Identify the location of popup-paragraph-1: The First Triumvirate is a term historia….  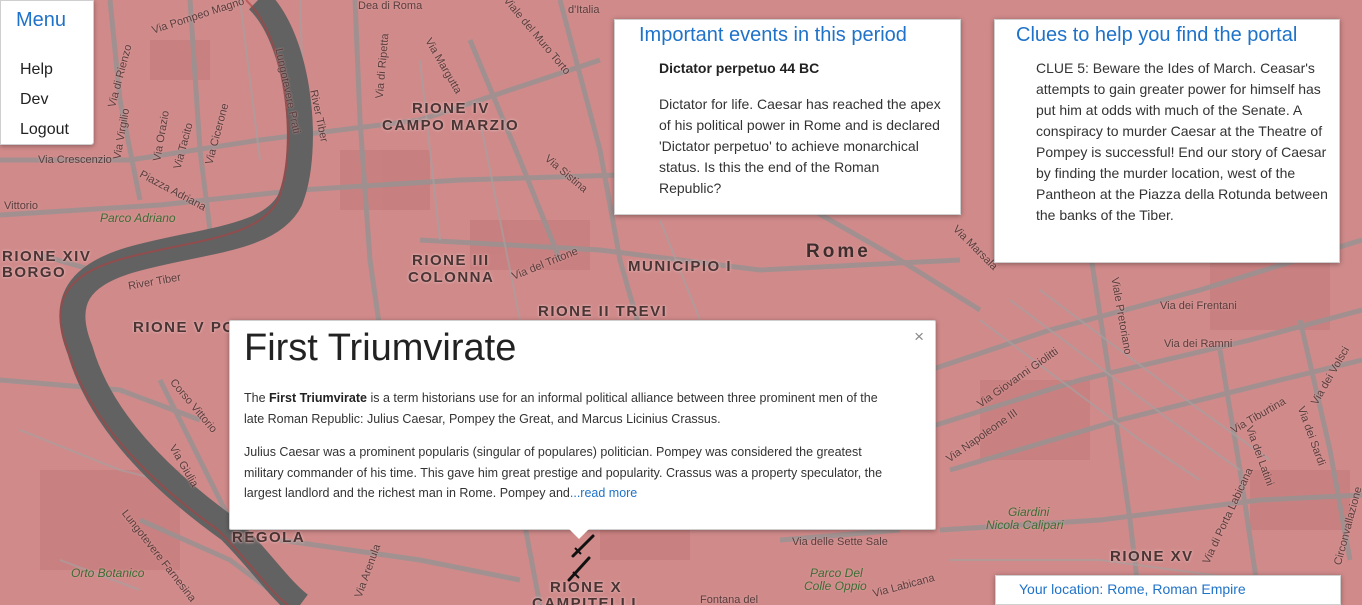
(569, 408).